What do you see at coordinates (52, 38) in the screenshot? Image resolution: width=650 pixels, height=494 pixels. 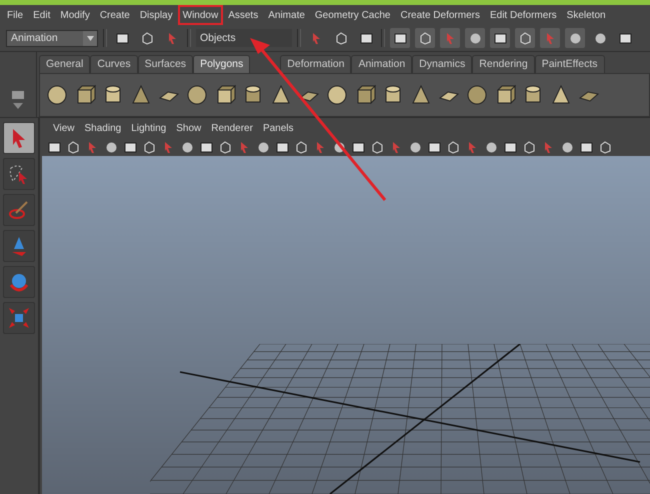 I see `mode-dropdown: Animation` at bounding box center [52, 38].